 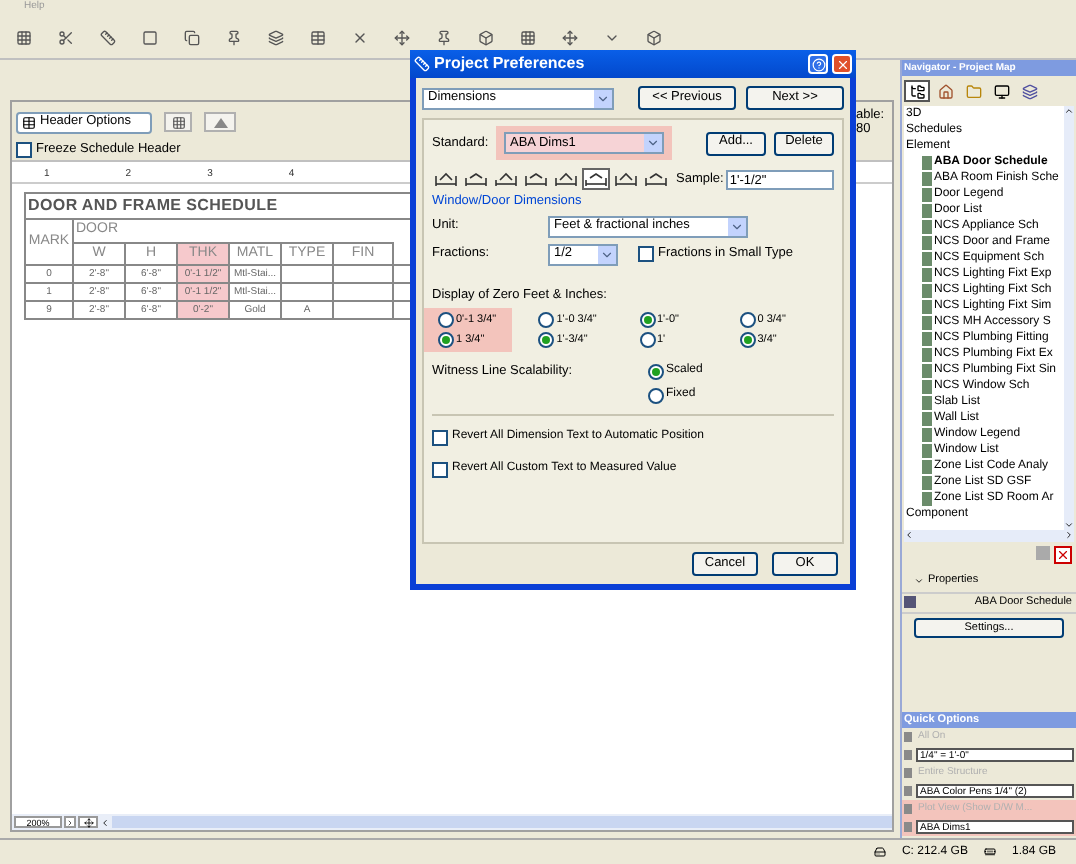 What do you see at coordinates (989, 852) in the screenshot?
I see `memory-icon` at bounding box center [989, 852].